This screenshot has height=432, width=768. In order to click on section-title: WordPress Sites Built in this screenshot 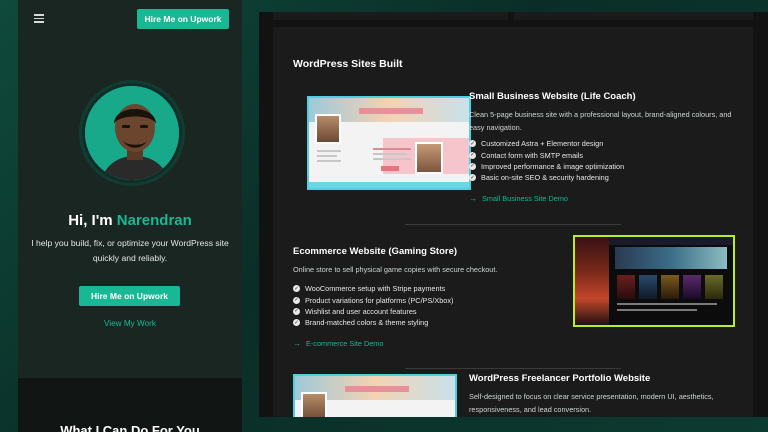, I will do `click(348, 64)`.